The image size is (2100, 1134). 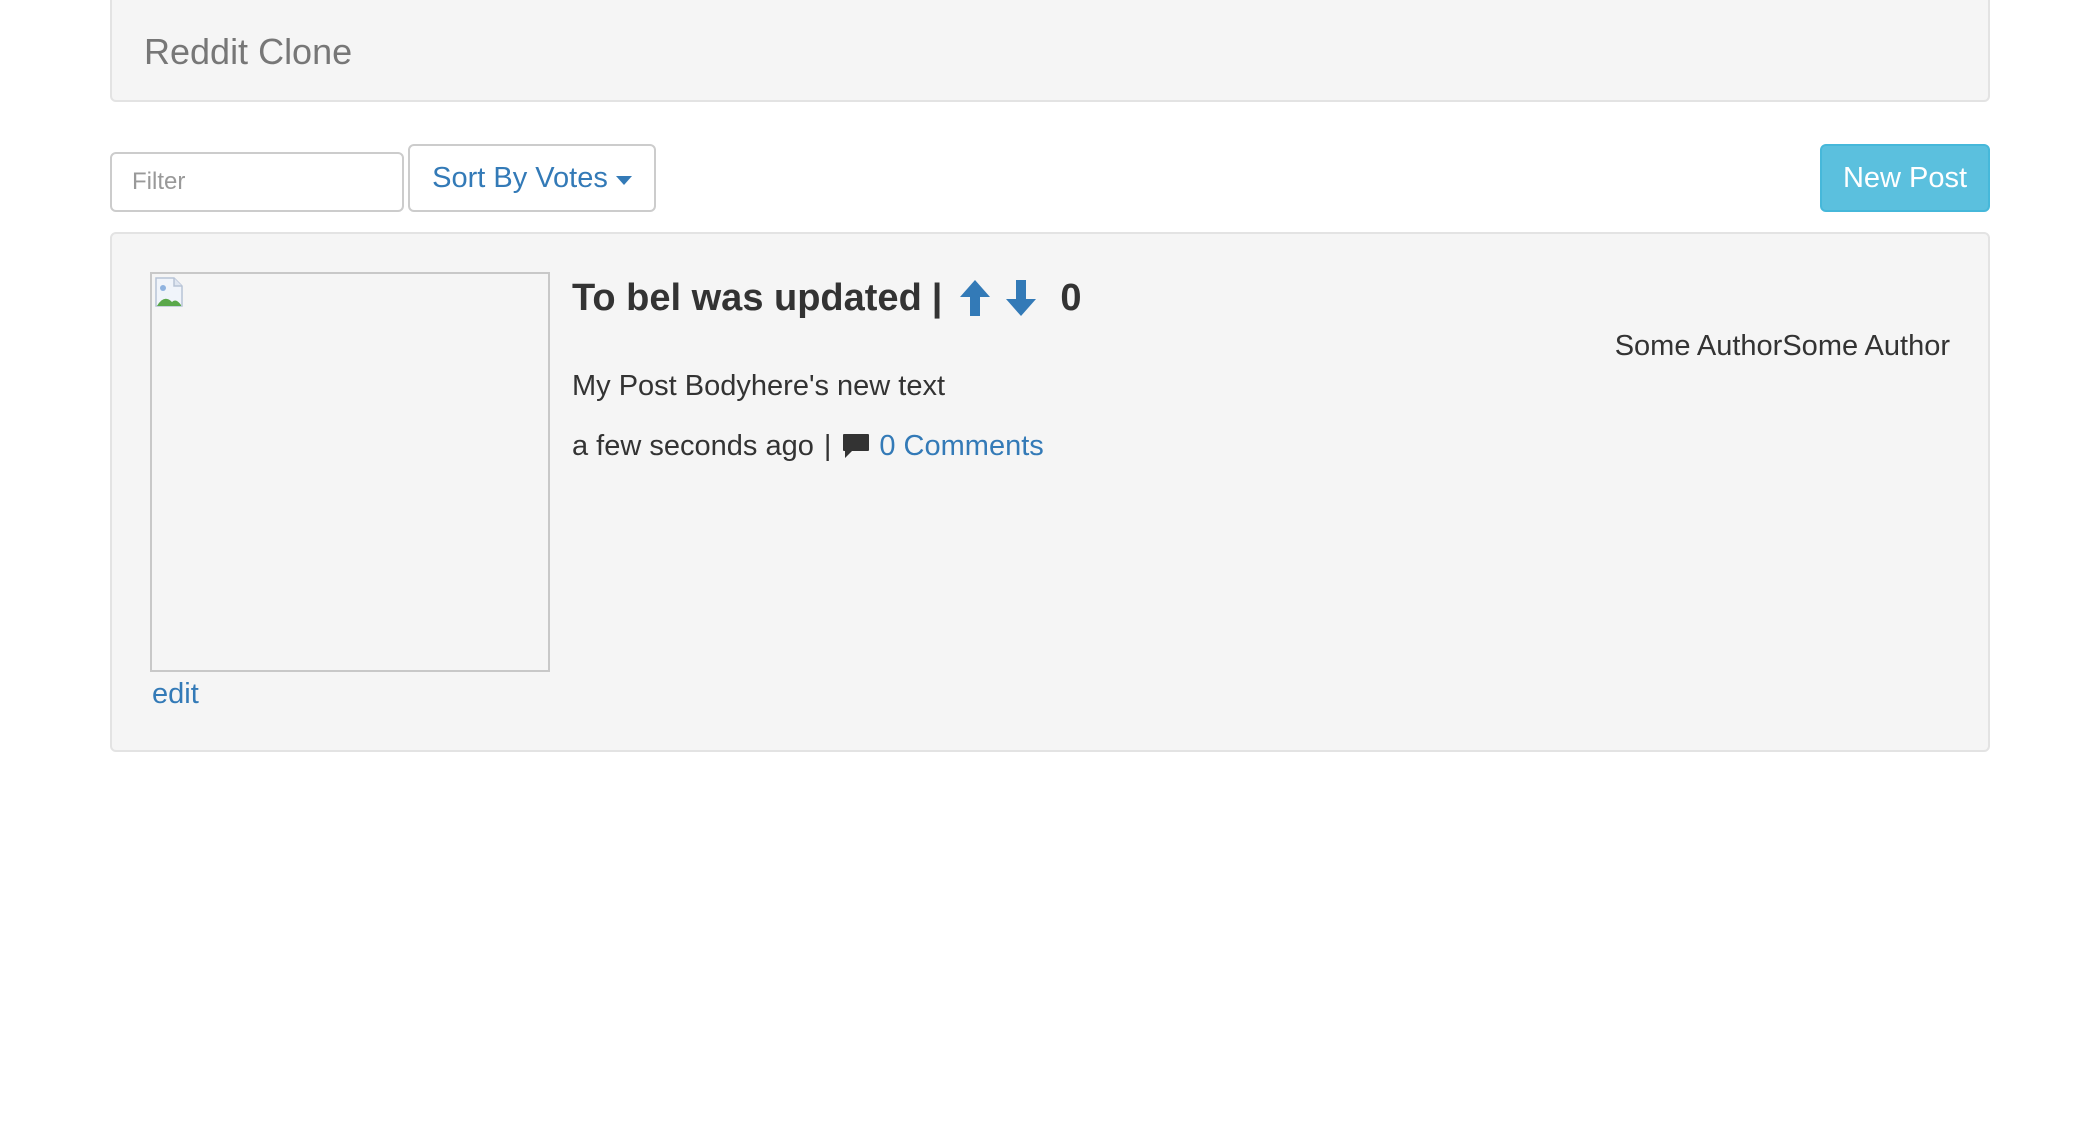 I want to click on comment-icon, so click(x=856, y=446).